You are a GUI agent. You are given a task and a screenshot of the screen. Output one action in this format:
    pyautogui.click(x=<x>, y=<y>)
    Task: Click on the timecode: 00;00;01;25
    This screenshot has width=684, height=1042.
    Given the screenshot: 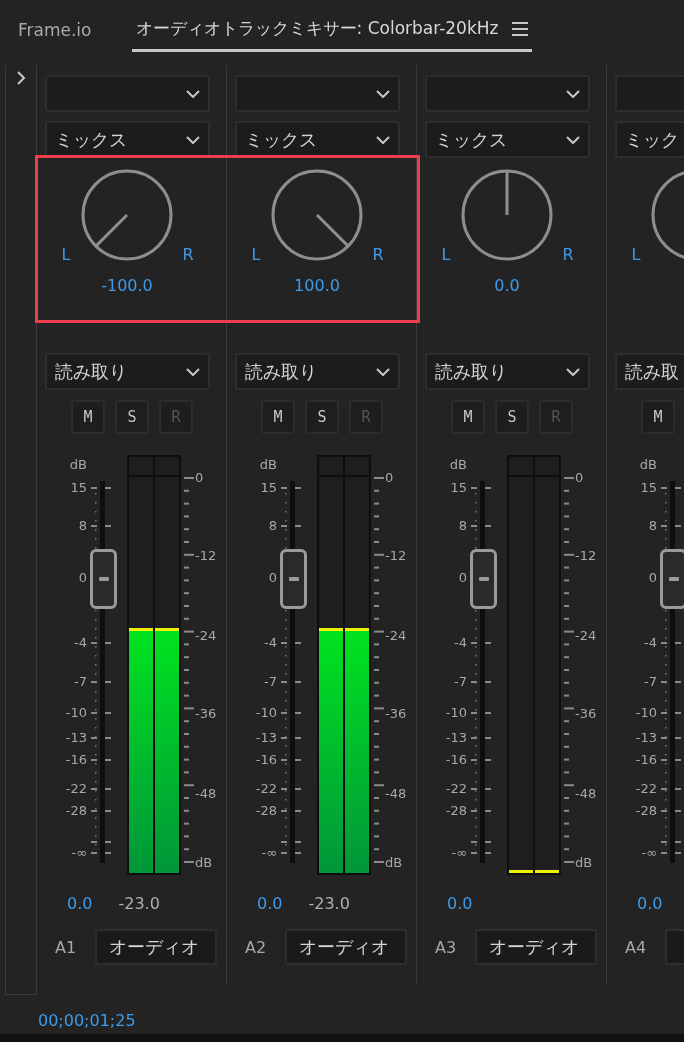 What is the action you would take?
    pyautogui.click(x=87, y=1020)
    